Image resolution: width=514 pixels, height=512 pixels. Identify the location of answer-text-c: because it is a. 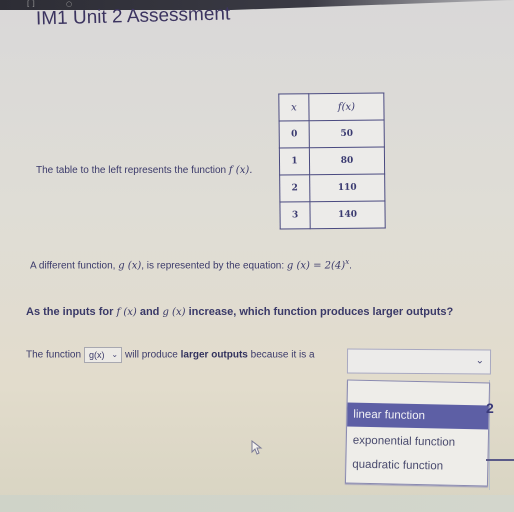
(282, 355).